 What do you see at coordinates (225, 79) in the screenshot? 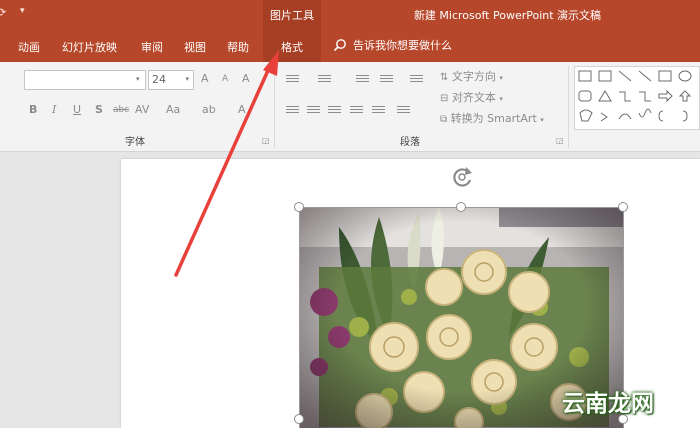
I see `shrink-font-button: A` at bounding box center [225, 79].